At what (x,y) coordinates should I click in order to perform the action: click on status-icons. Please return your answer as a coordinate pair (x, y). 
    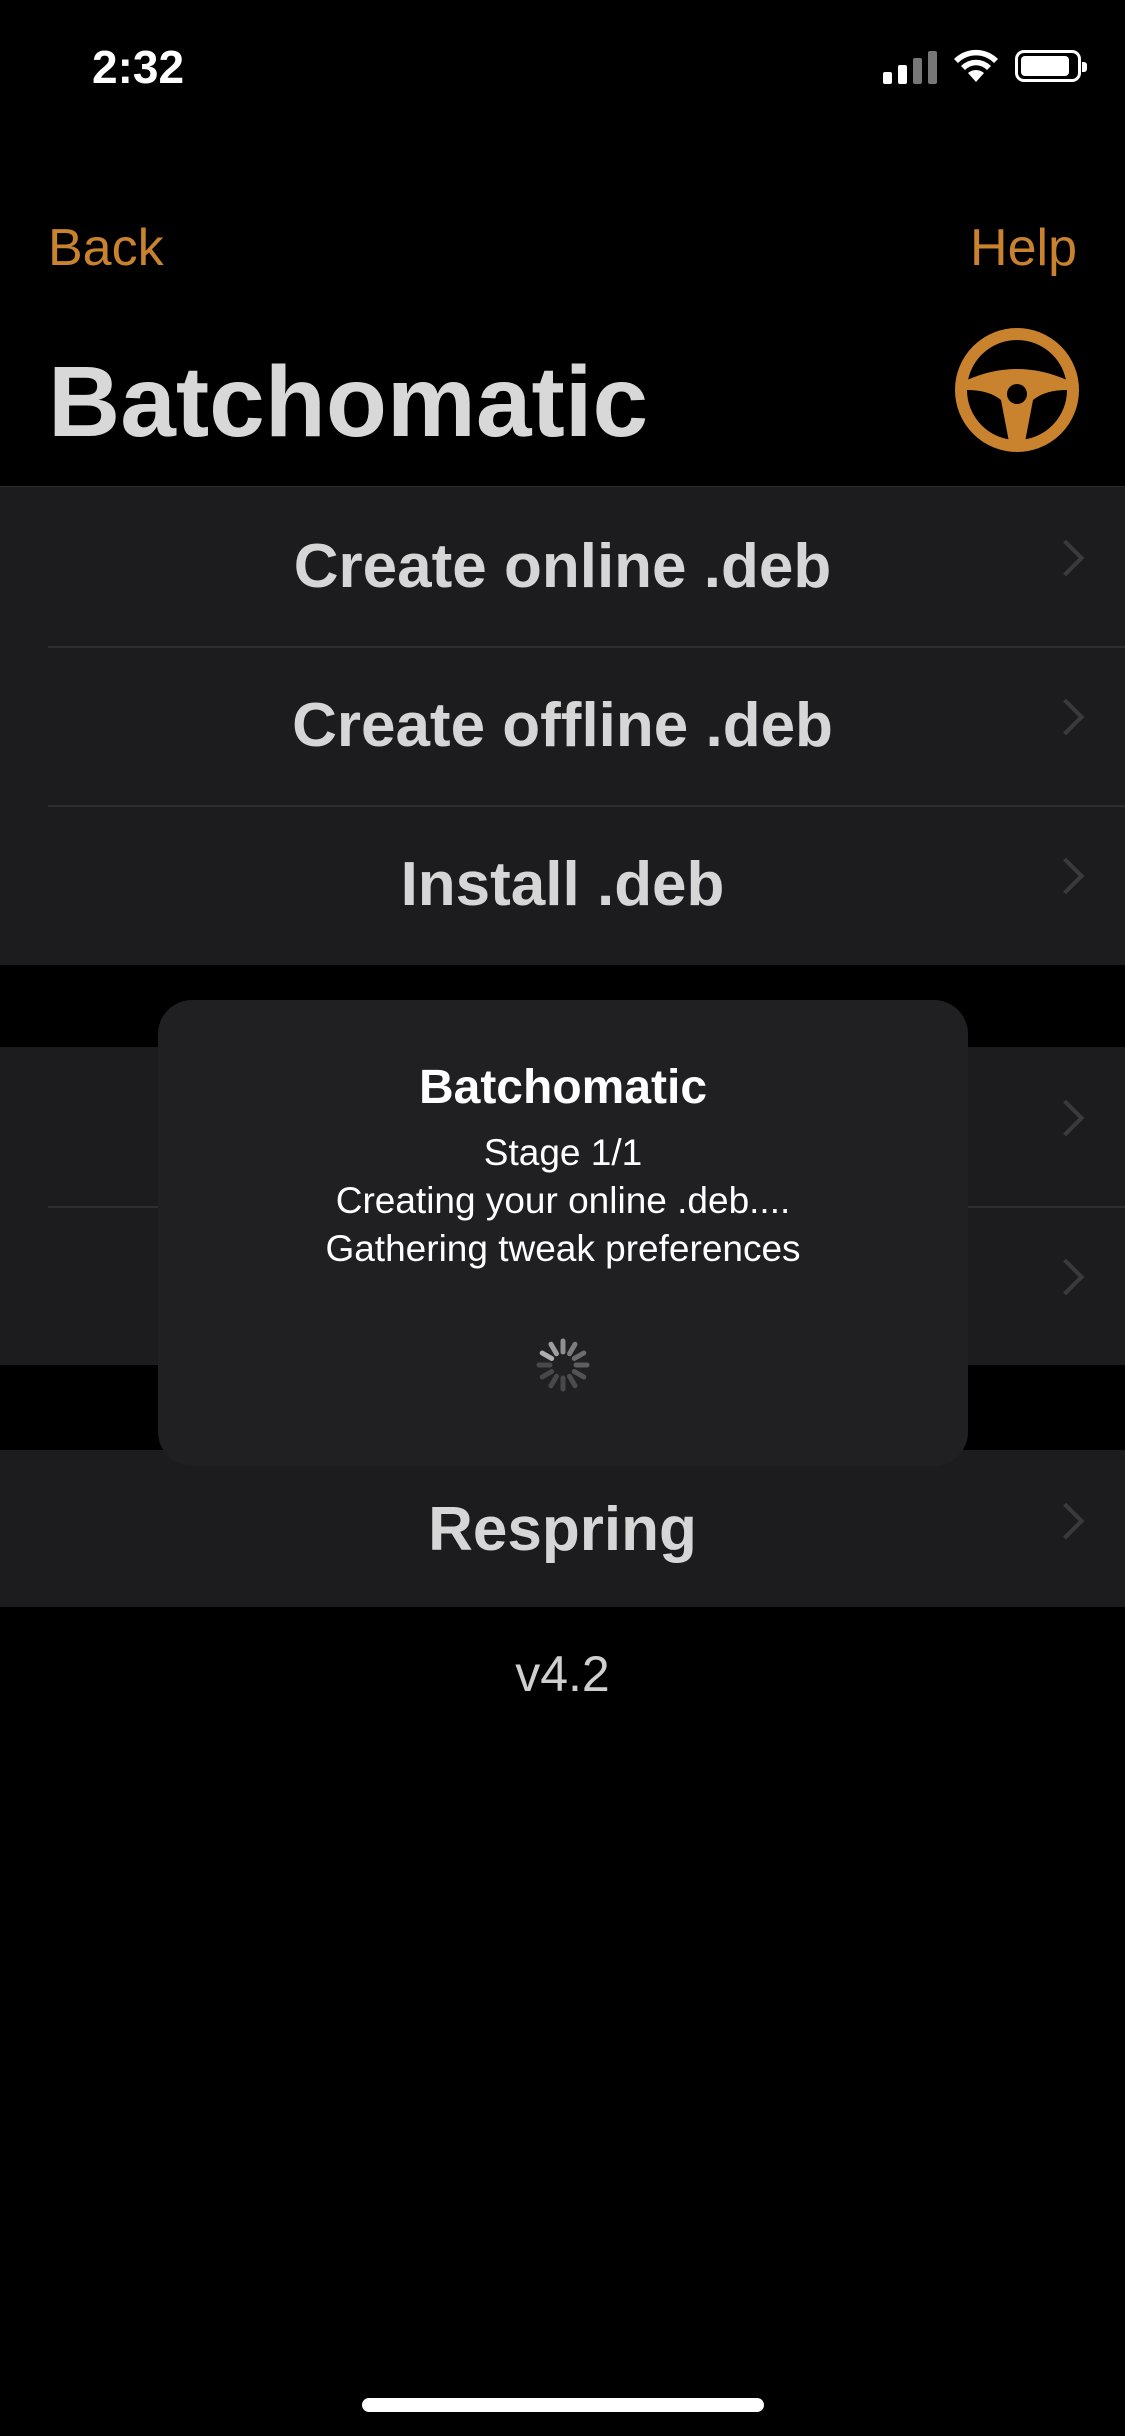
    Looking at the image, I should click on (985, 66).